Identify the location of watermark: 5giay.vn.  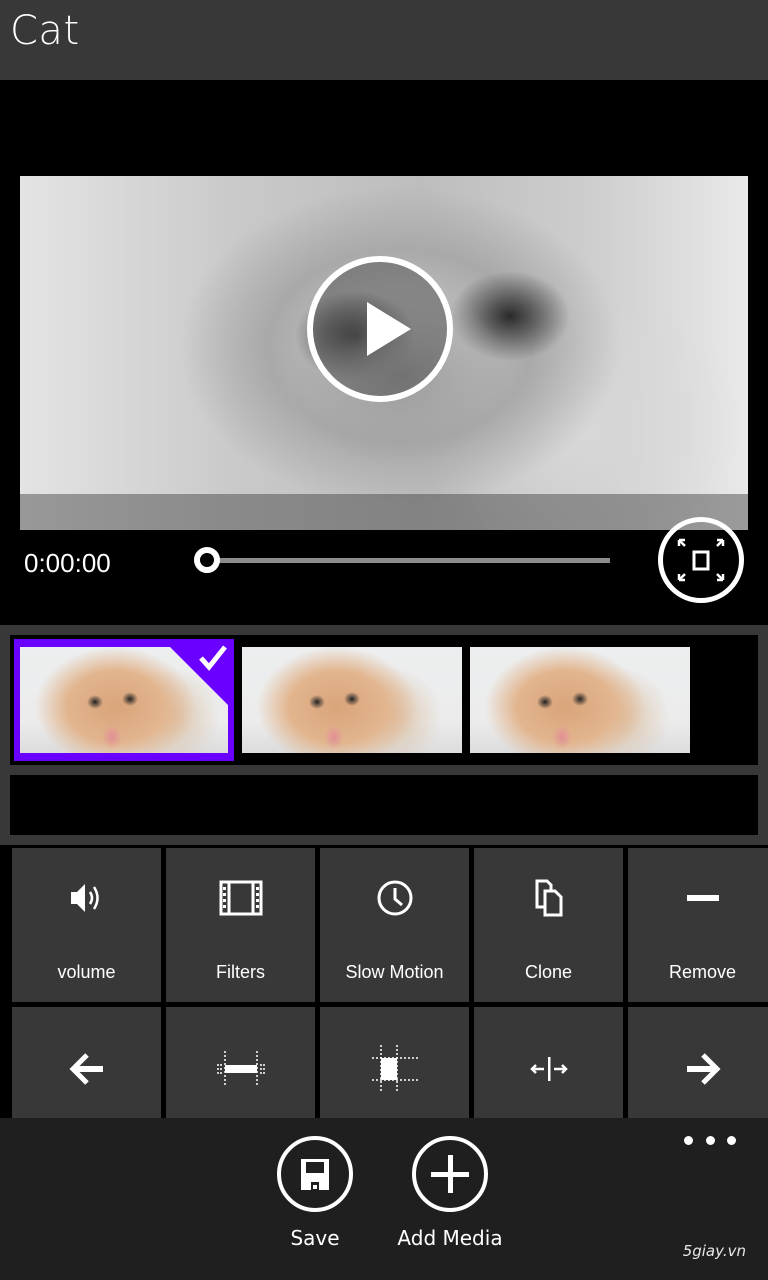
(714, 1251).